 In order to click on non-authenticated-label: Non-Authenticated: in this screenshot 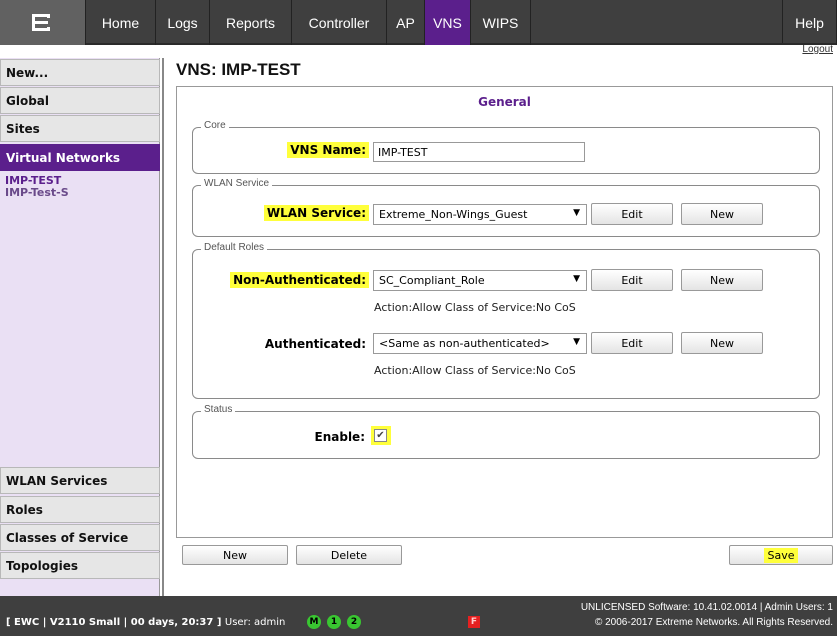, I will do `click(297, 280)`.